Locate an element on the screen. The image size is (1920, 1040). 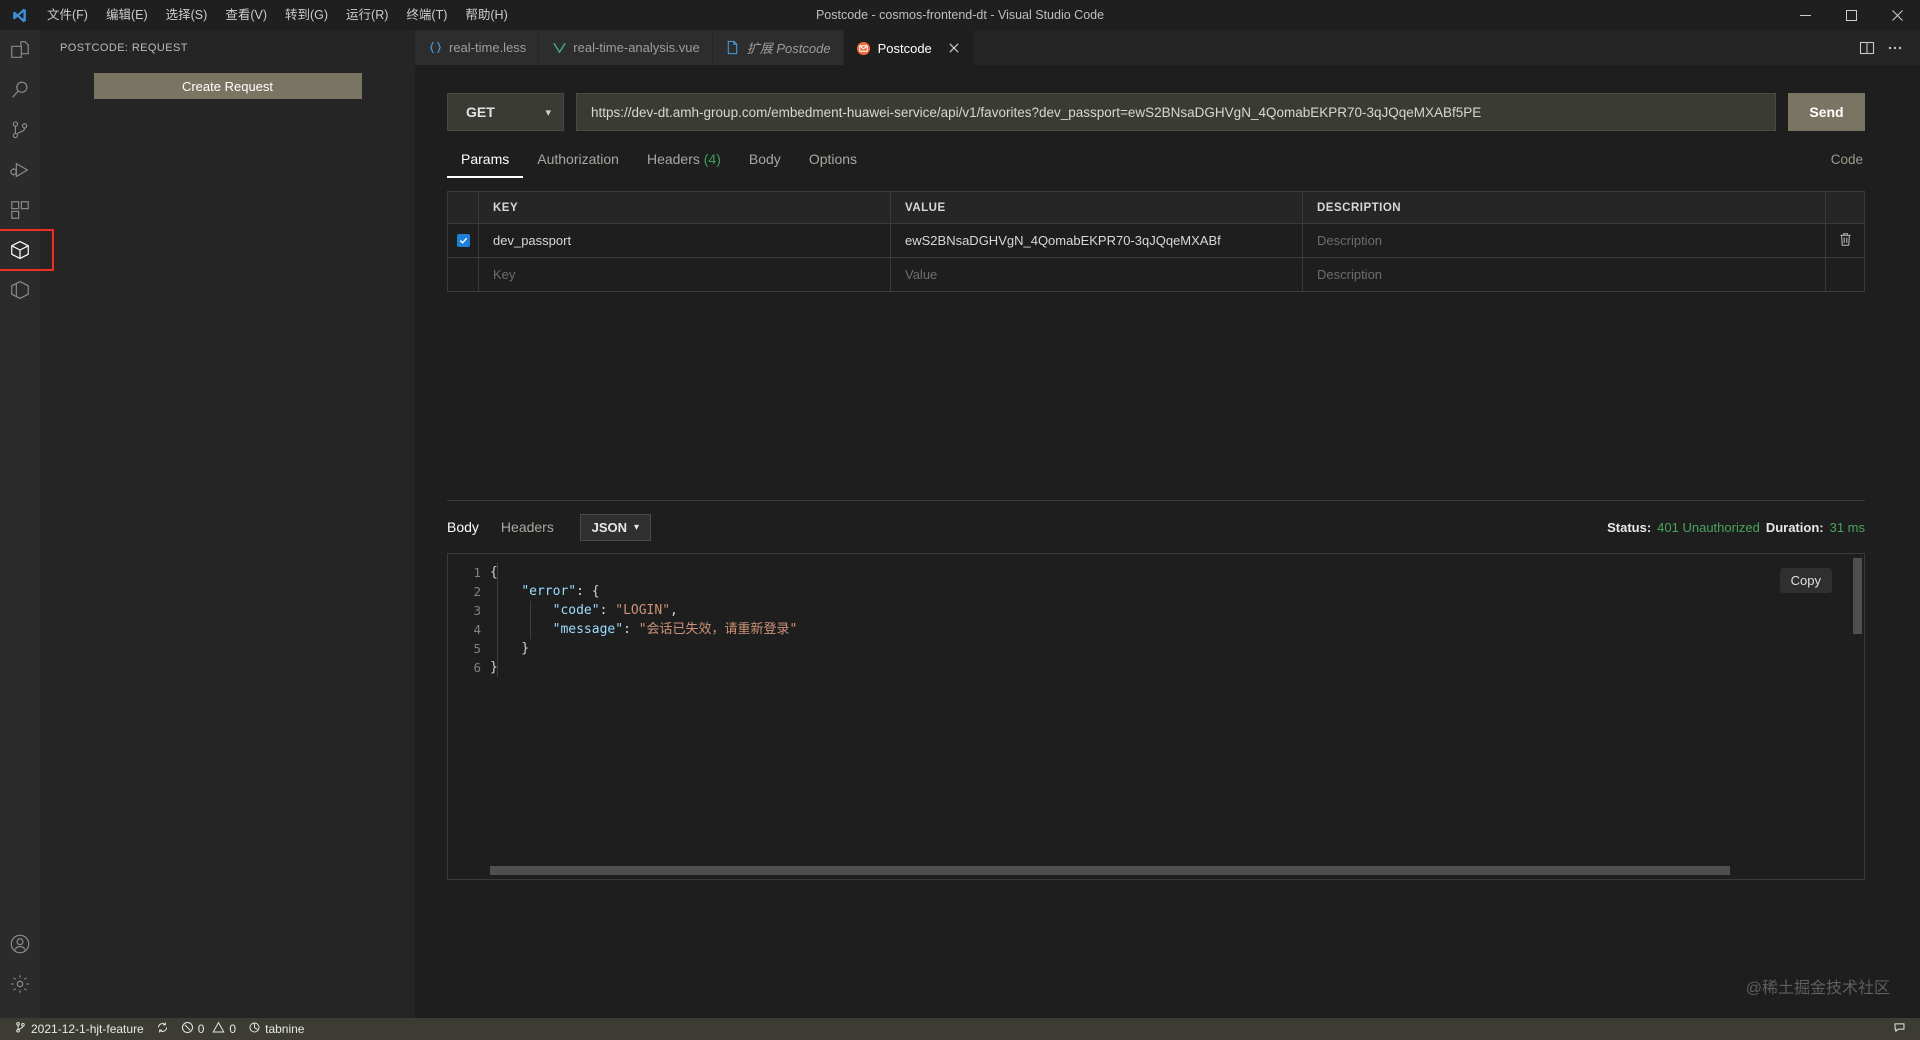
tab-label-text: Postcode is located at coordinates (803, 48).